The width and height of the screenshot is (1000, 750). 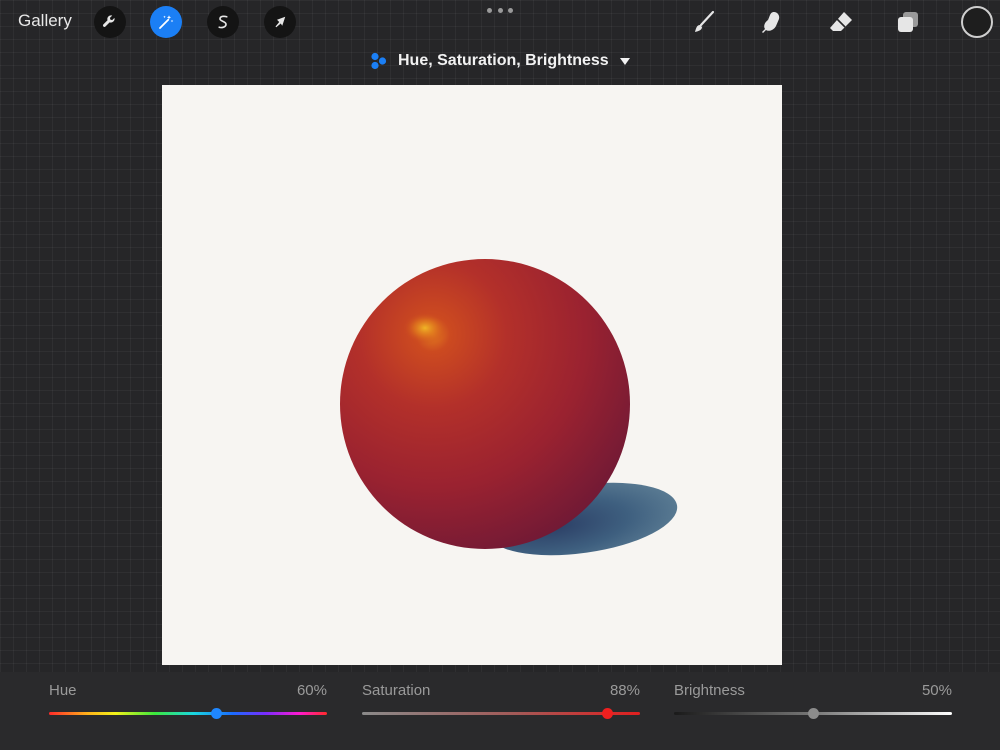 I want to click on selection-s-icon, so click(x=223, y=22).